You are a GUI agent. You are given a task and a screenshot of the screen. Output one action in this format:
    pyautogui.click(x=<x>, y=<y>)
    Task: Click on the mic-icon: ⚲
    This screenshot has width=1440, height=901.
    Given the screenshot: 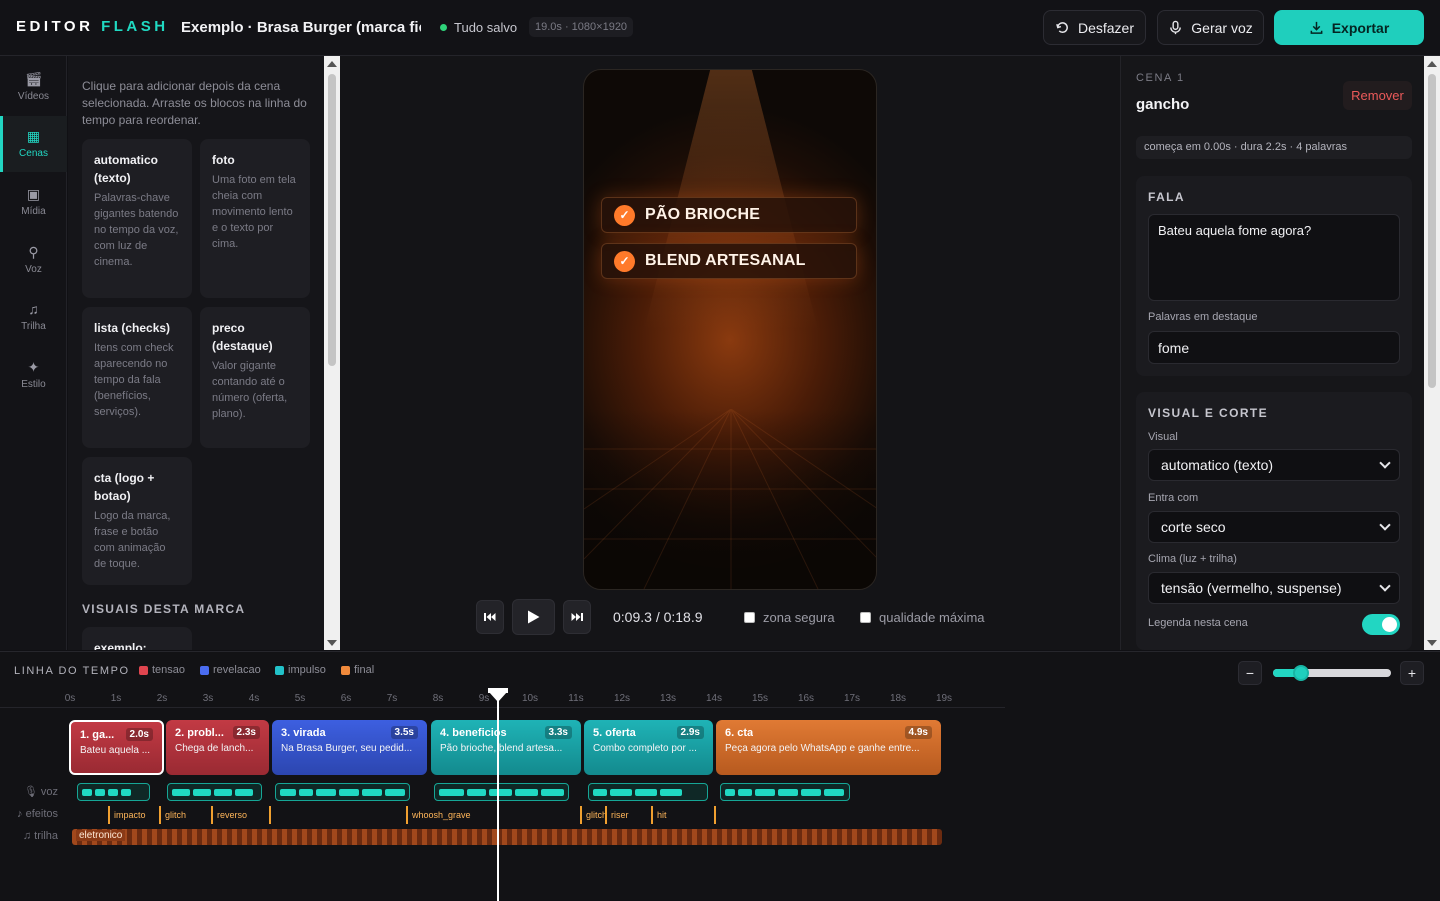 What is the action you would take?
    pyautogui.click(x=33, y=252)
    